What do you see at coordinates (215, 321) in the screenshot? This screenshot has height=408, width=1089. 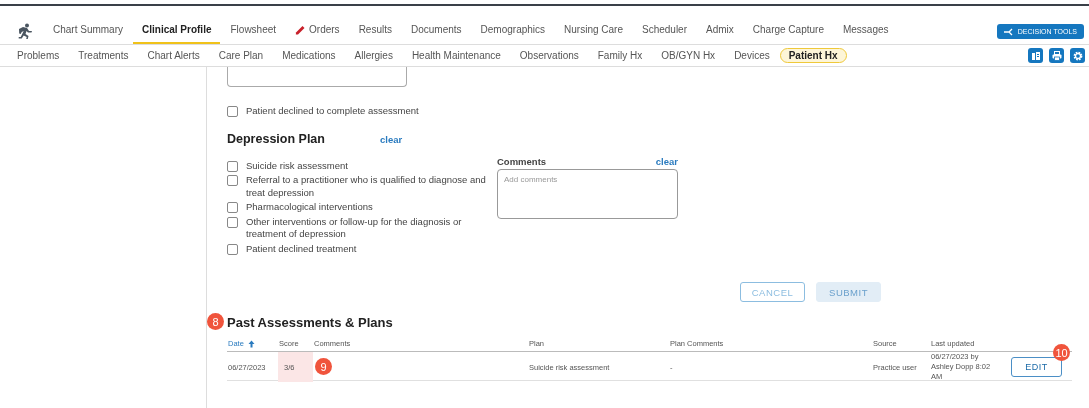 I see `callout-badge: 8` at bounding box center [215, 321].